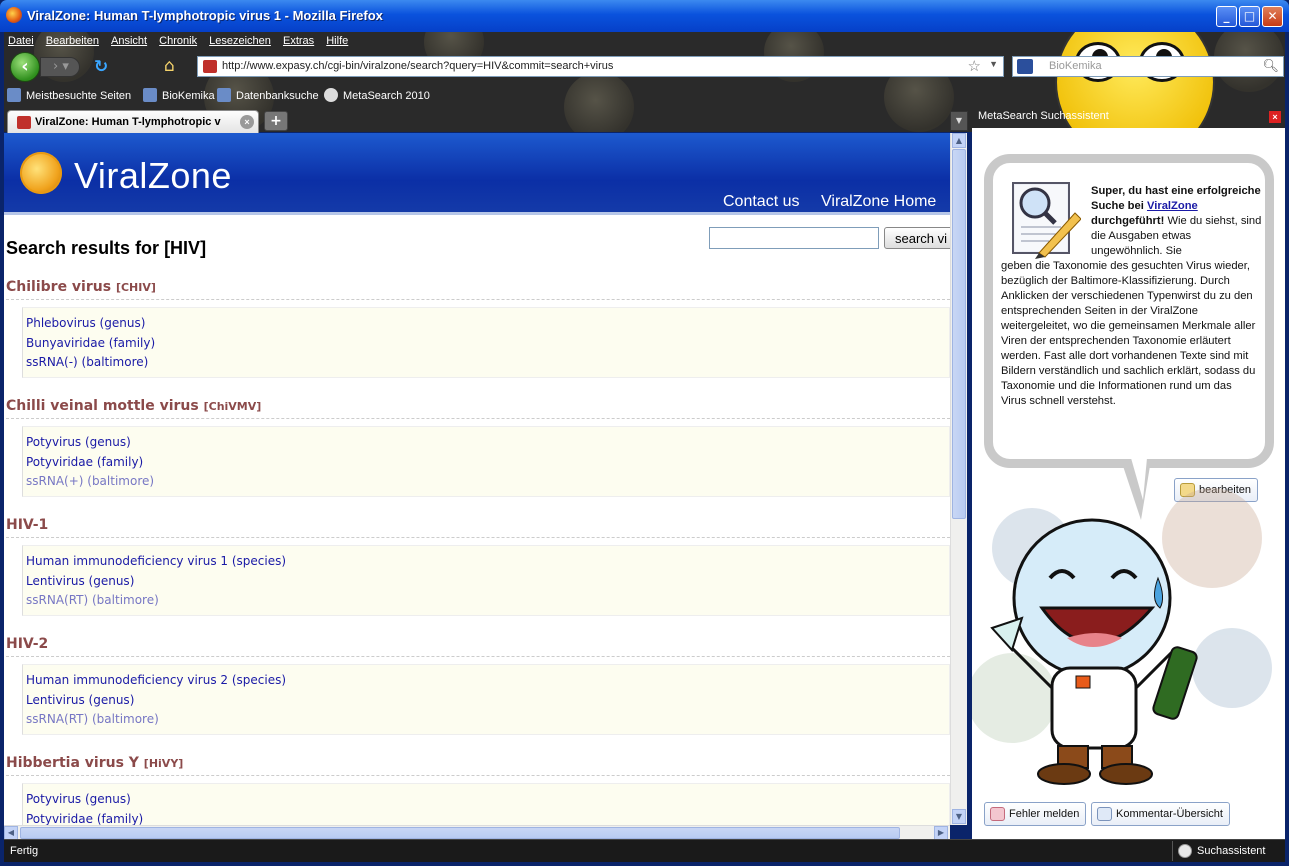 The height and width of the screenshot is (866, 1289). What do you see at coordinates (1148, 66) in the screenshot?
I see `search-bar: BioKemika 🔍︎` at bounding box center [1148, 66].